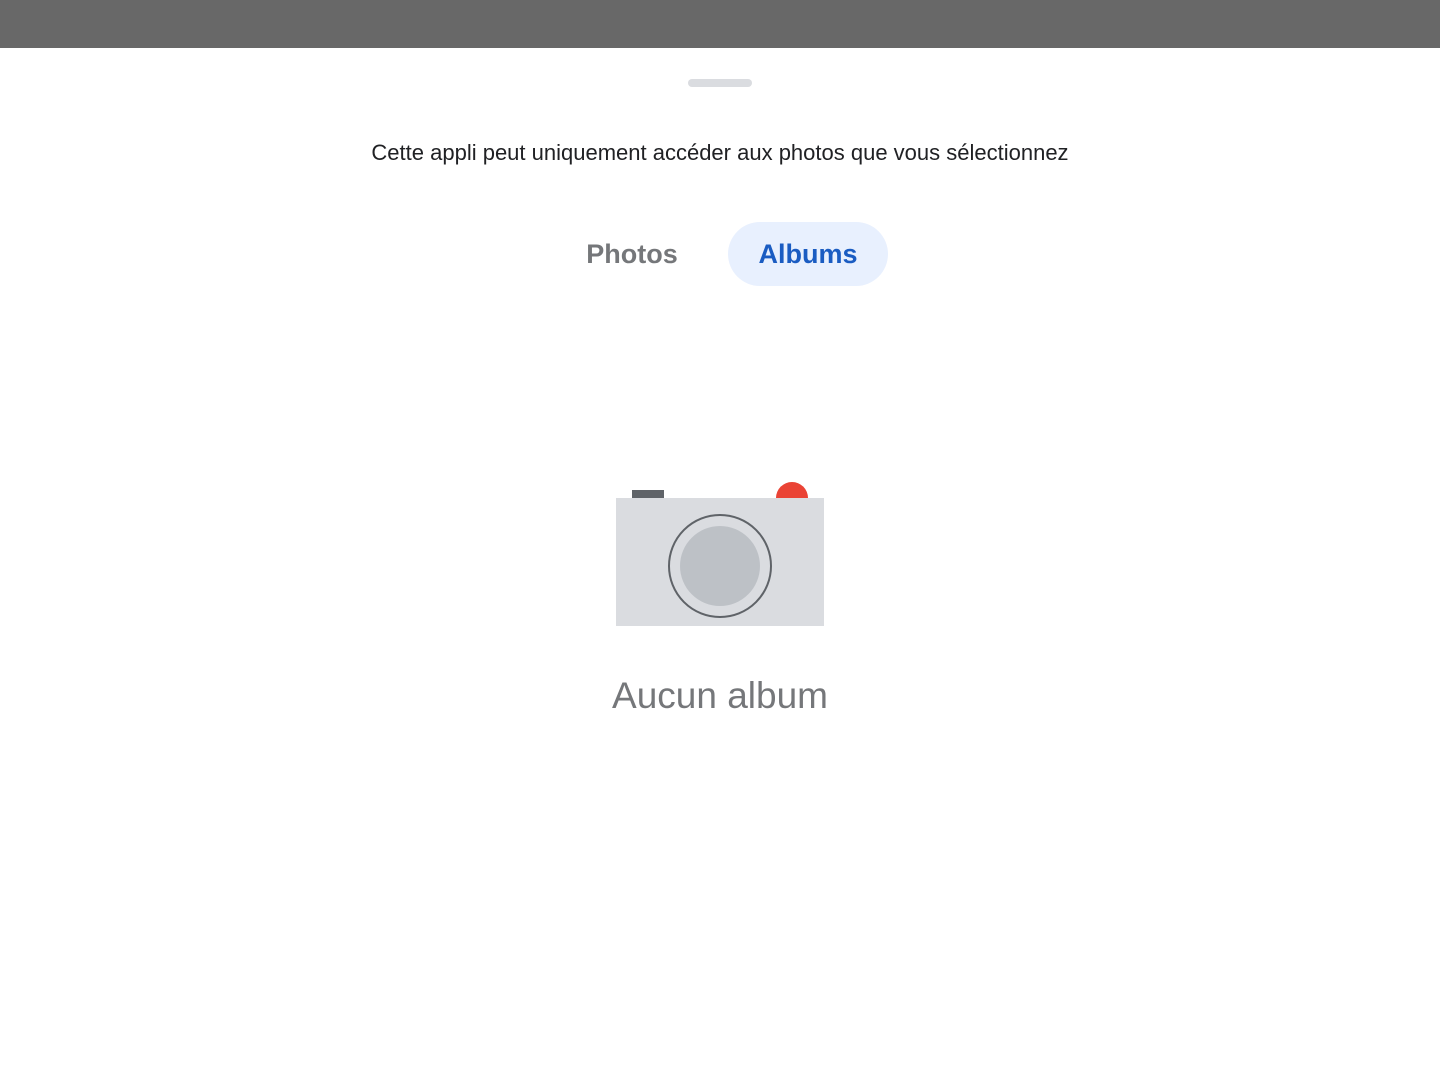 The image size is (1440, 1080). I want to click on empty-state-label: Aucun album, so click(720, 695).